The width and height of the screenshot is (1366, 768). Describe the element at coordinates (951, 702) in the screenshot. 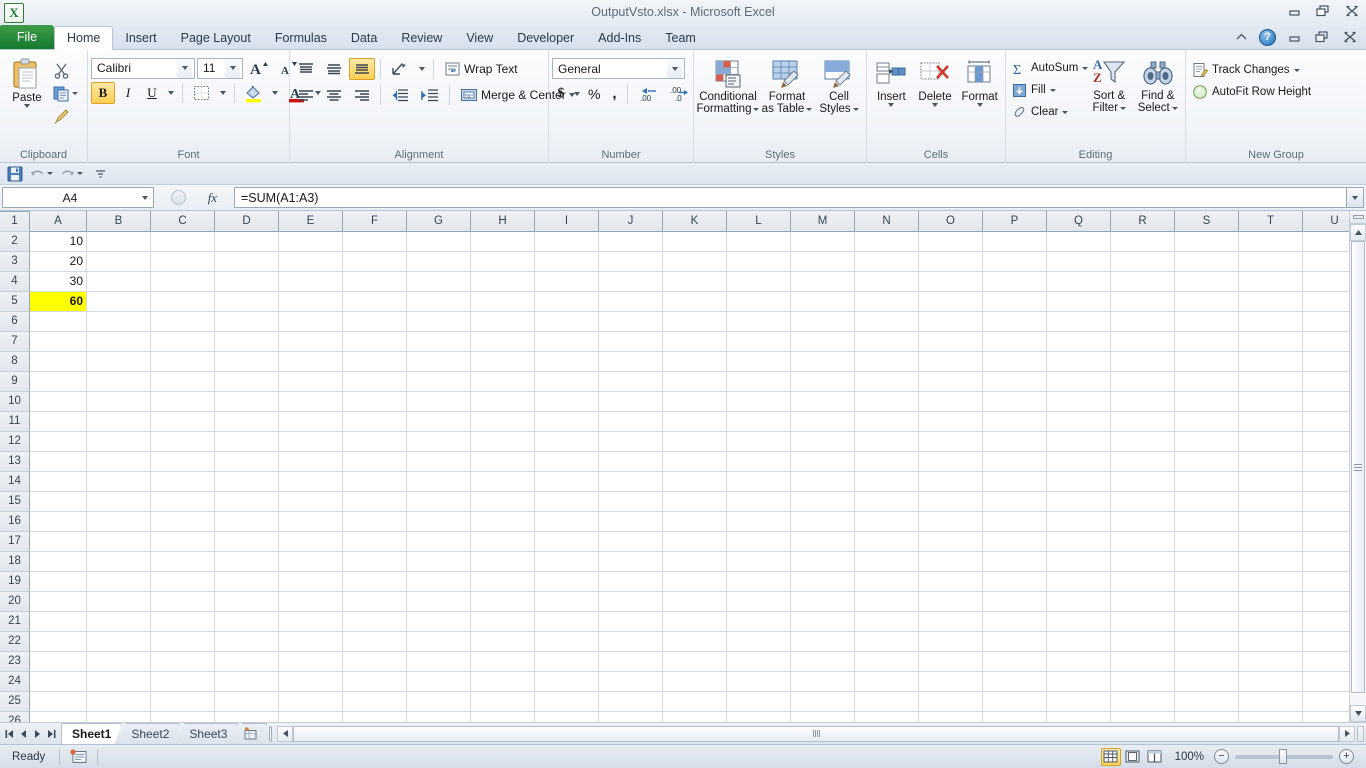

I see `cell-o24` at that location.